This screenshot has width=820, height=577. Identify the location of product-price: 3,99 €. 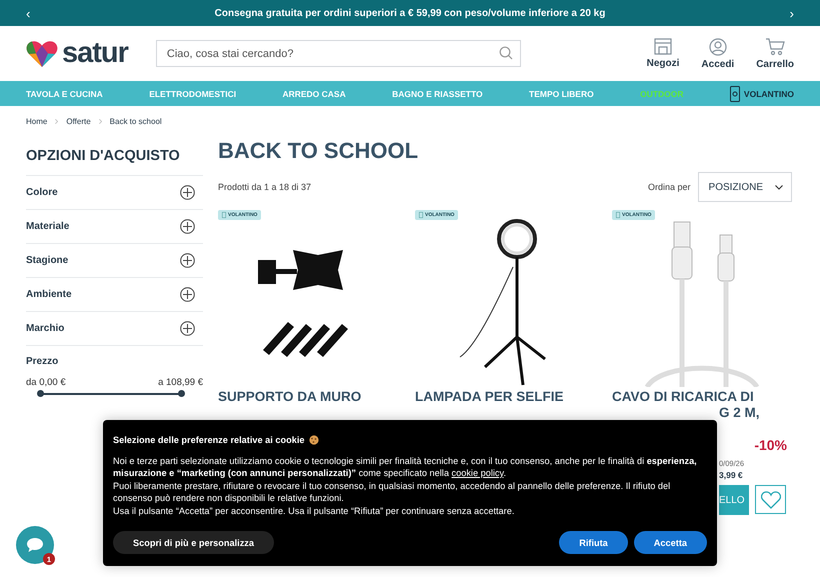
(731, 475).